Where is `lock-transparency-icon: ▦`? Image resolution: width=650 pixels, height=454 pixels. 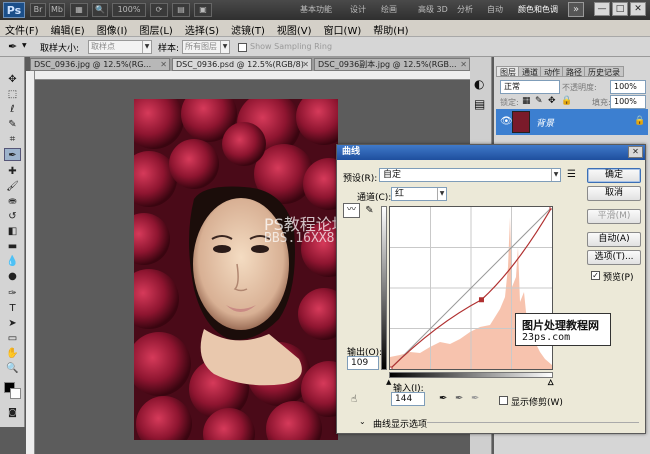 lock-transparency-icon: ▦ is located at coordinates (526, 101).